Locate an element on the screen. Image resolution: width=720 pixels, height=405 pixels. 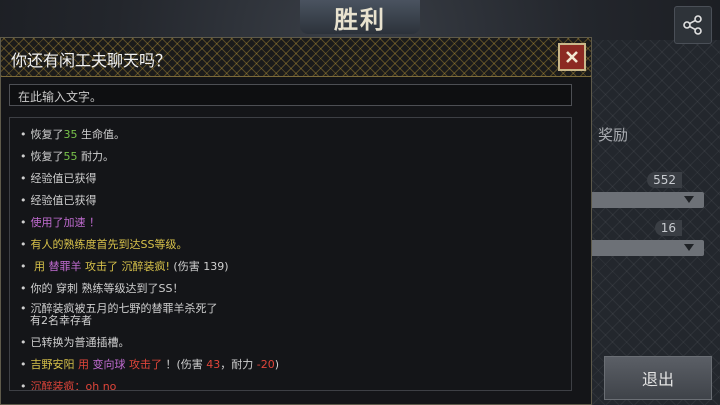
chat-log-segment: 55 is located at coordinates (70, 156).